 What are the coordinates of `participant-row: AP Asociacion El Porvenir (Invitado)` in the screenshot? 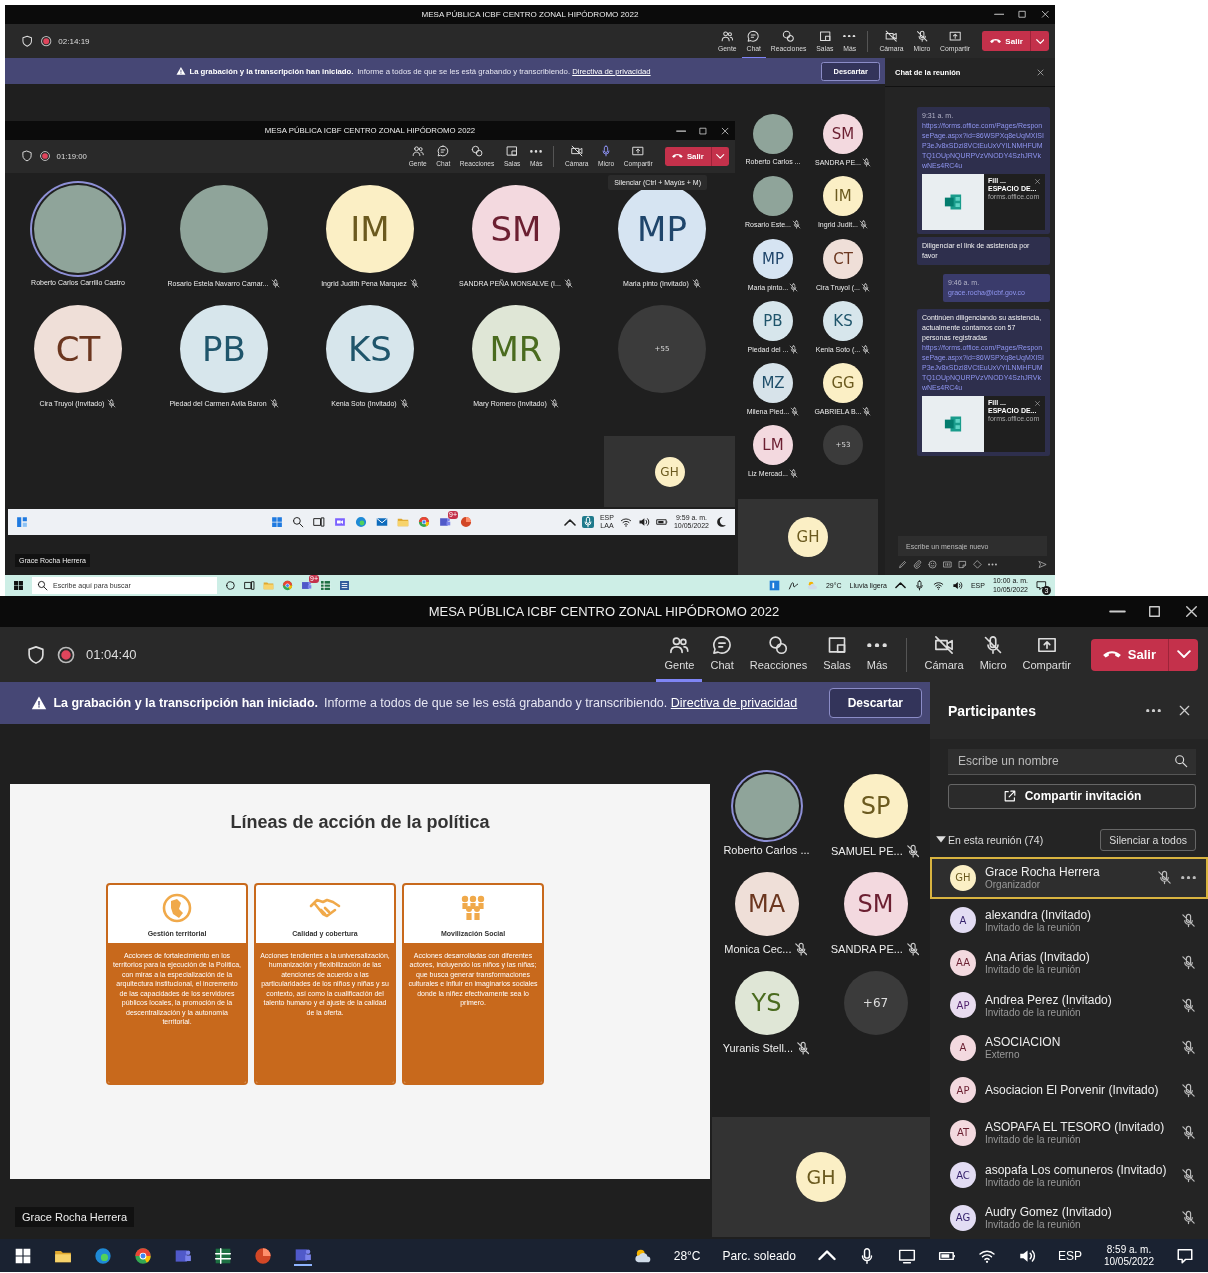 It's located at (1069, 1090).